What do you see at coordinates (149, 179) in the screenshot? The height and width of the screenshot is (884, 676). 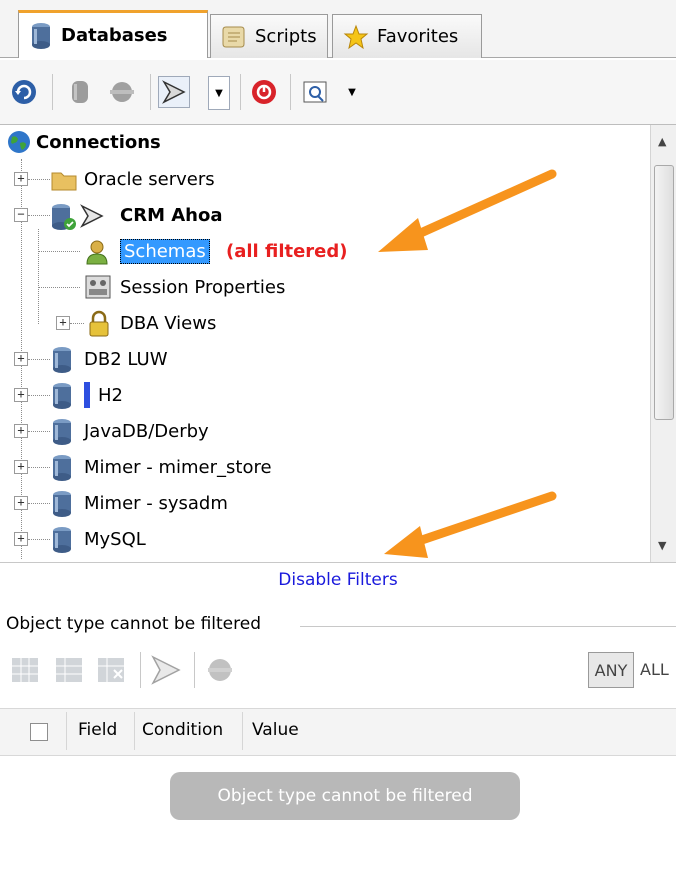 I see `tree-item-label: Oracle servers` at bounding box center [149, 179].